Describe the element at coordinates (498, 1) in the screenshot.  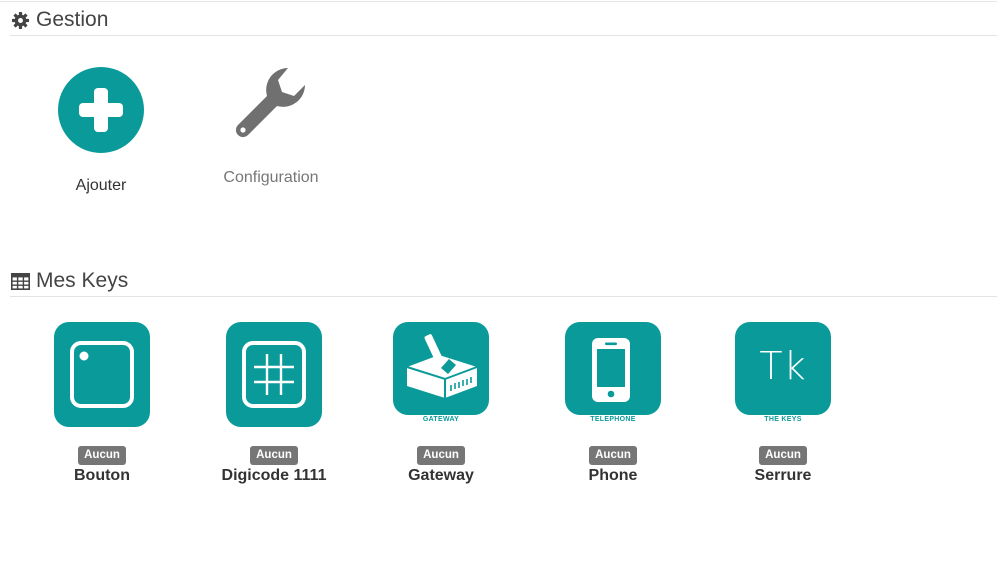
I see `top-divider` at that location.